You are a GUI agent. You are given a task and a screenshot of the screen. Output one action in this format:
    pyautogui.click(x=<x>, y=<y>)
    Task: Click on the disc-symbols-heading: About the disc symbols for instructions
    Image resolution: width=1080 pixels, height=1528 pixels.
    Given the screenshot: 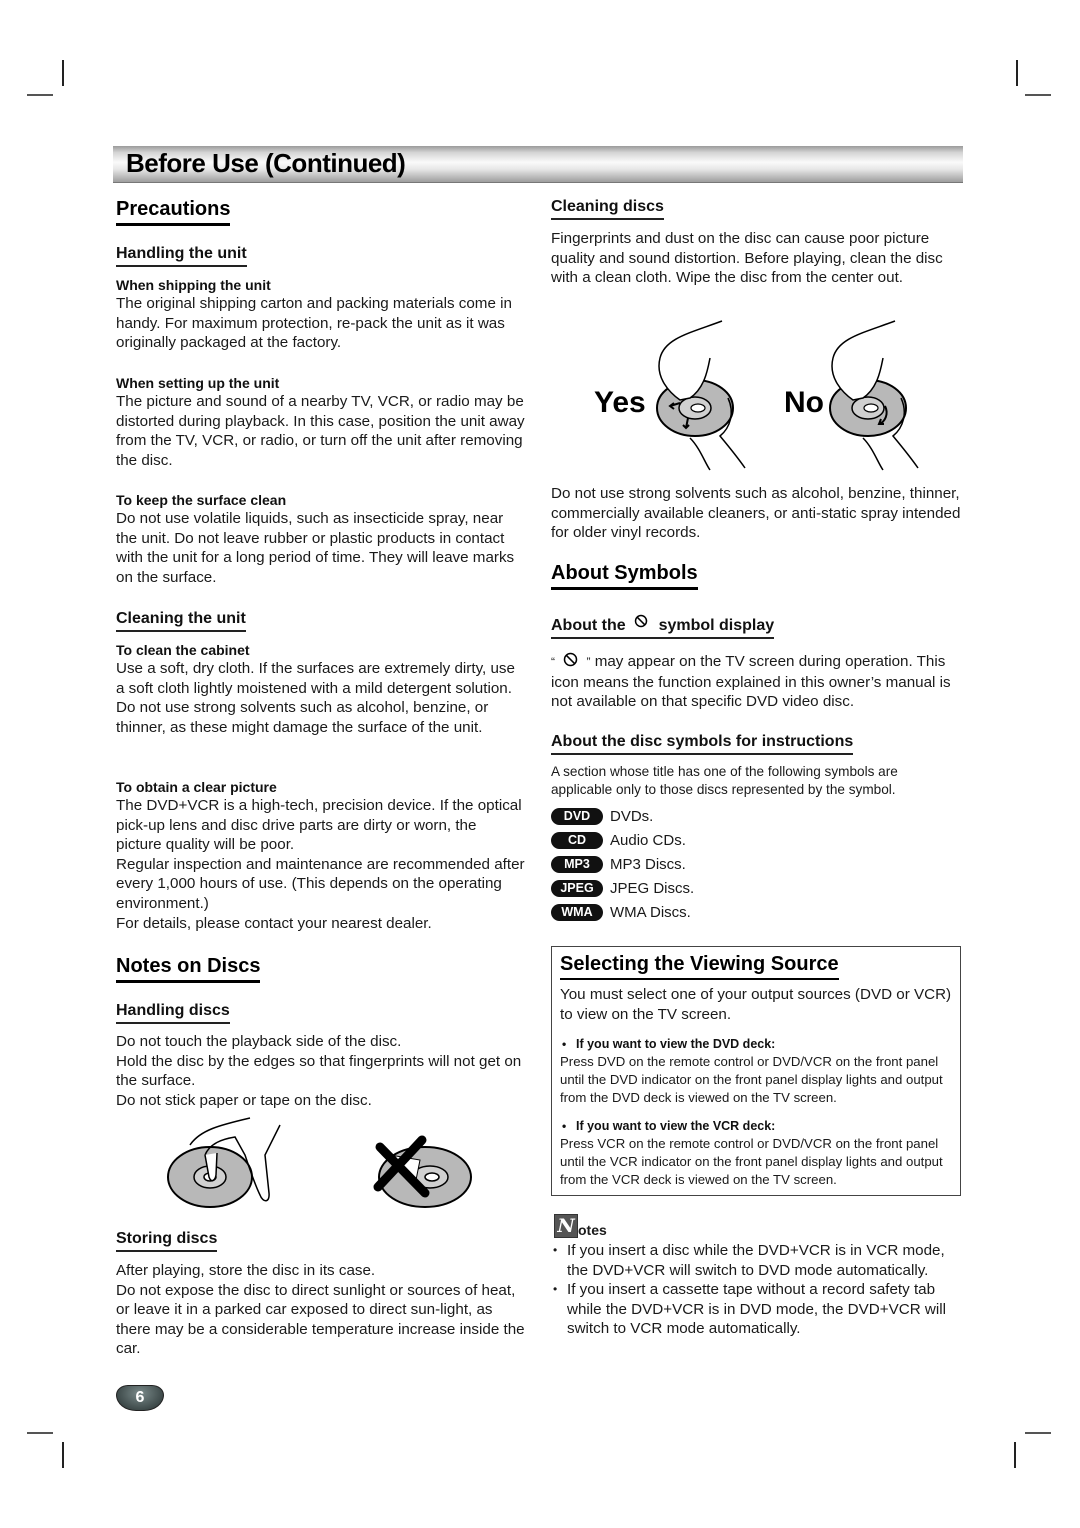 What is the action you would take?
    pyautogui.click(x=702, y=743)
    